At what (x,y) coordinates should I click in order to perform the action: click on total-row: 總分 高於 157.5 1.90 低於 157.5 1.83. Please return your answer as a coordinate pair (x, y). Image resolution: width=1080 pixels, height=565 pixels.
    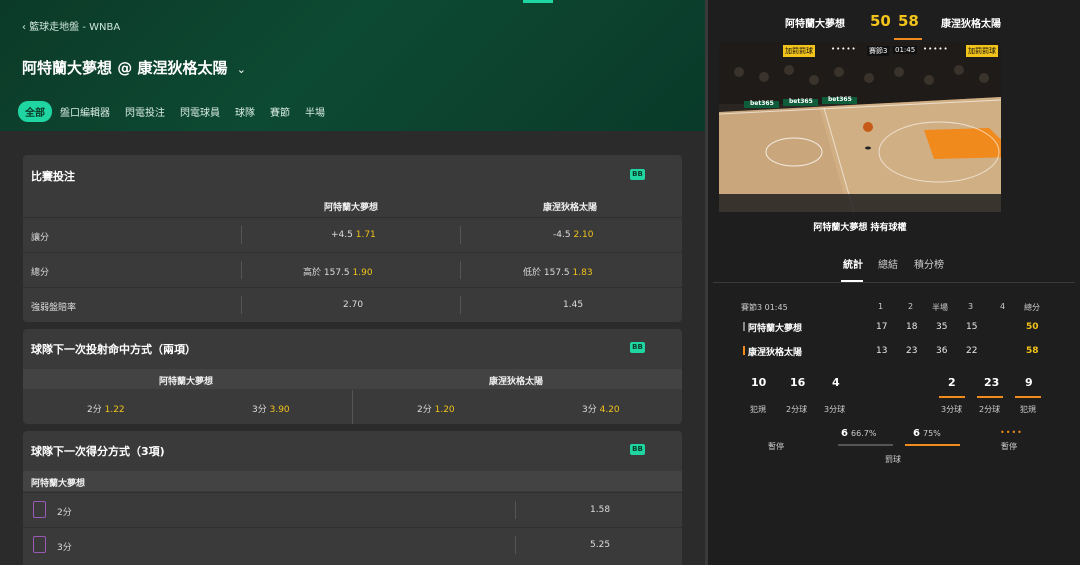
    Looking at the image, I should click on (352, 269).